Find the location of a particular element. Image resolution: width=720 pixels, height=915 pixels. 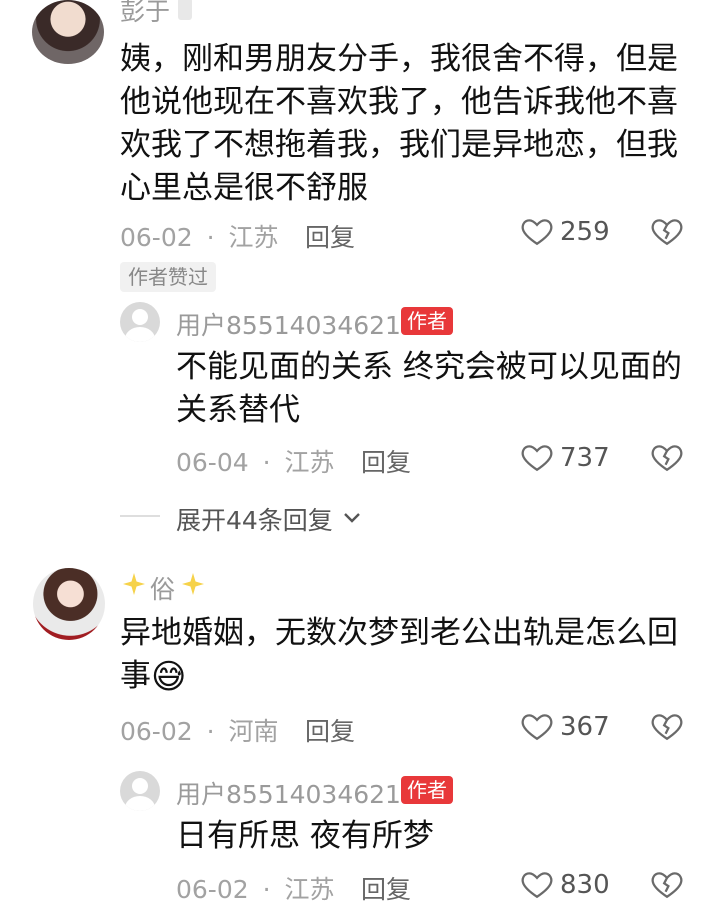

reply-meta: 06-04 · 江苏 is located at coordinates (255, 461).